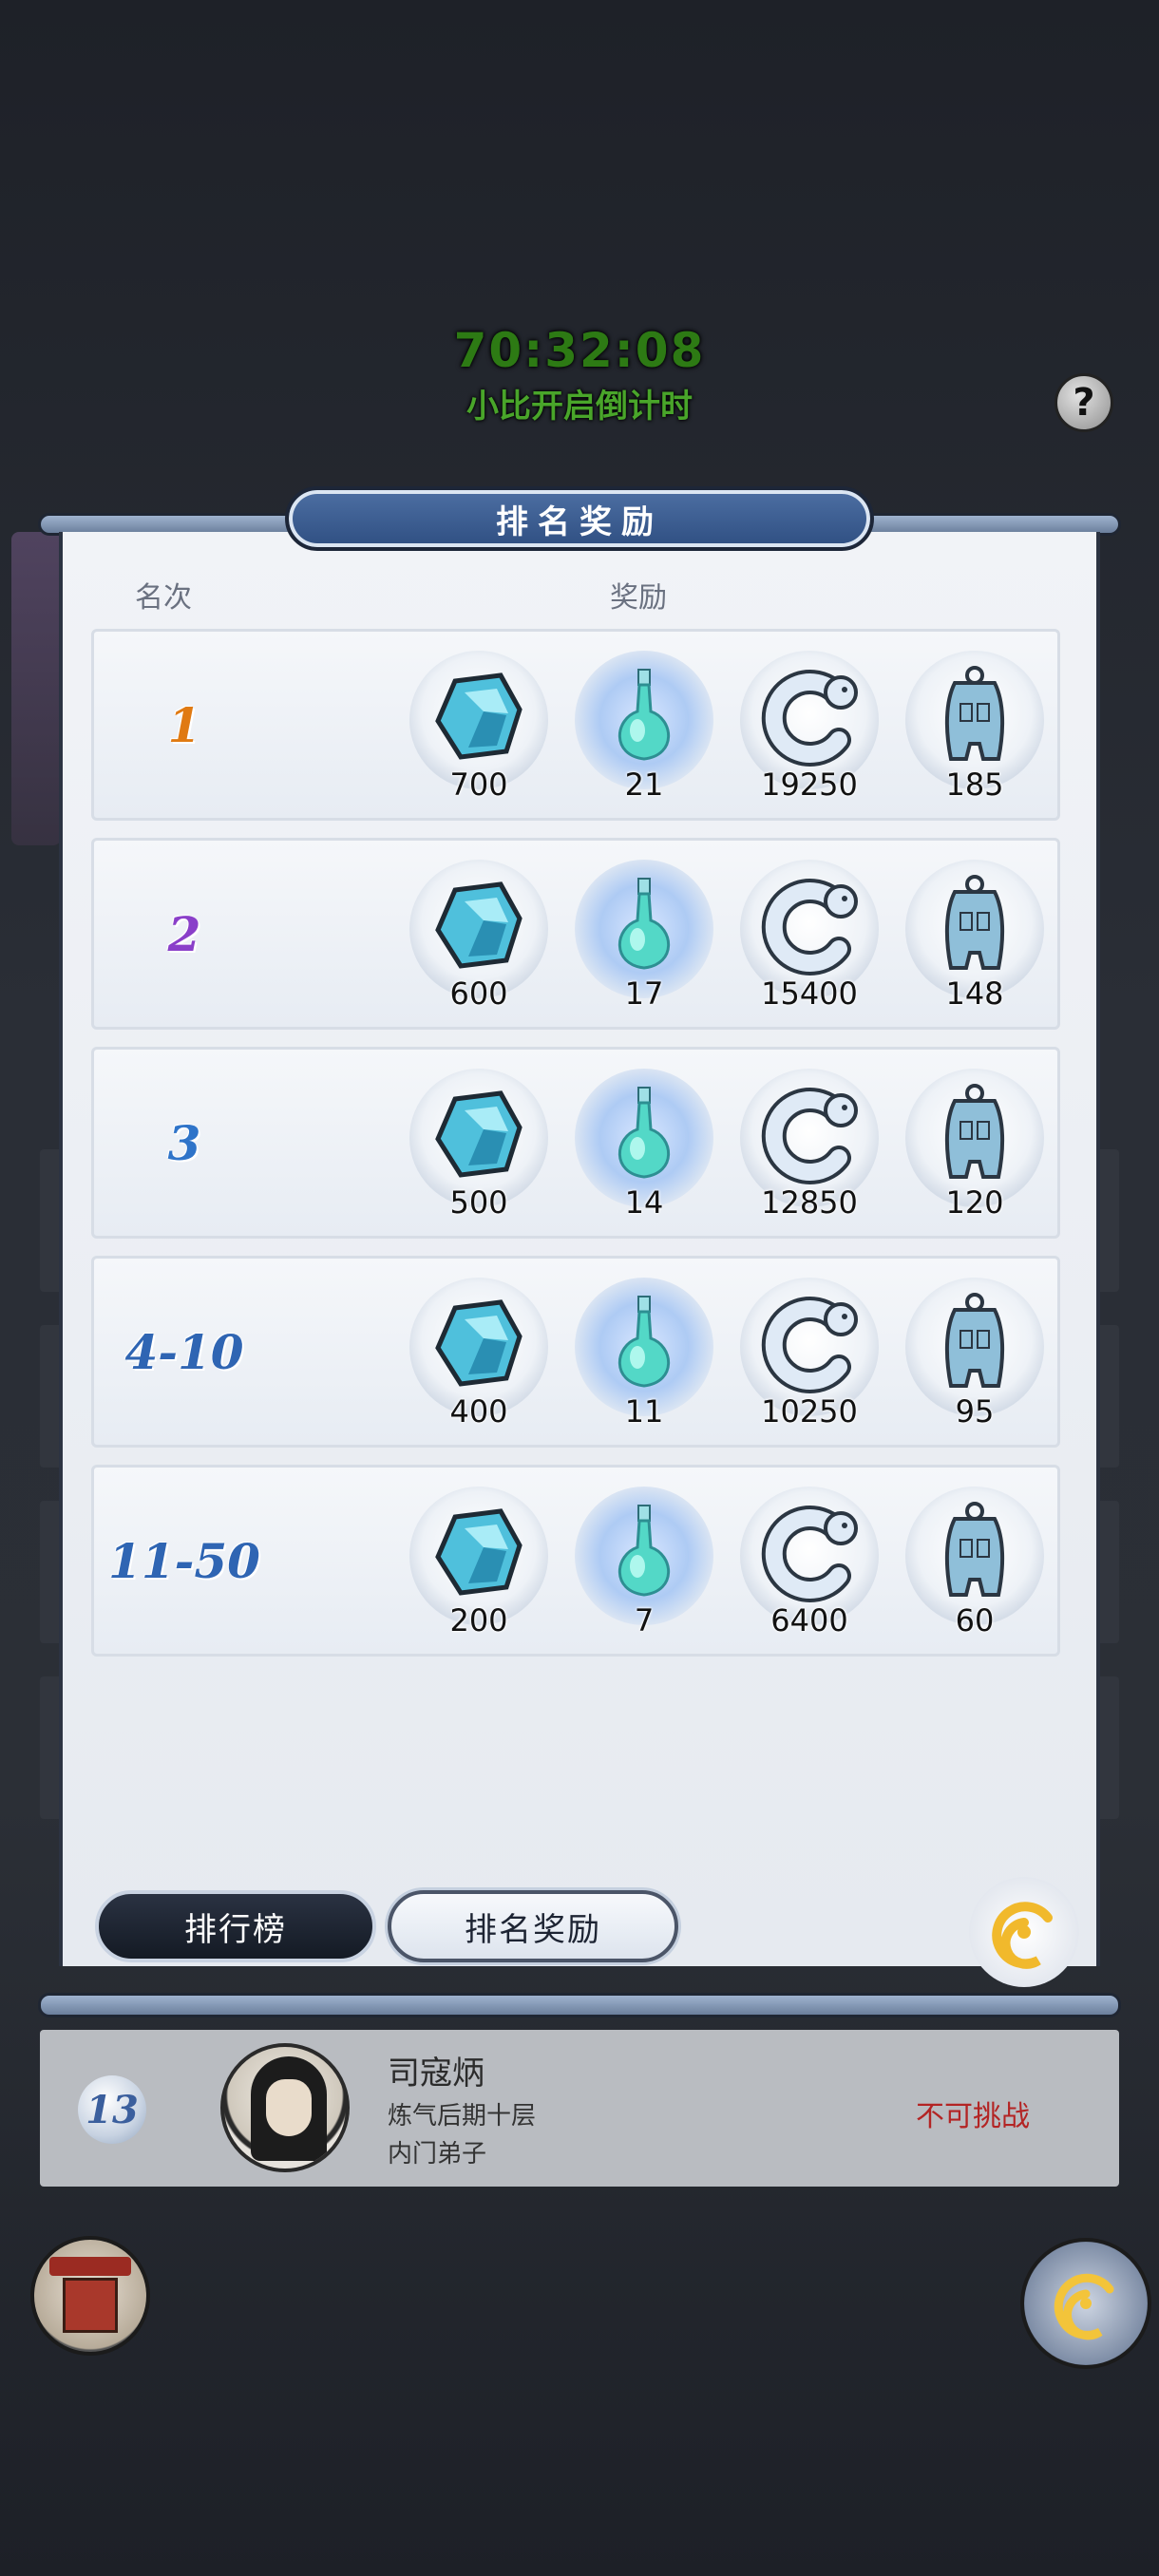 This screenshot has width=1159, height=2576. I want to click on tab-rank-rewards-label: 排名奖励, so click(533, 1929).